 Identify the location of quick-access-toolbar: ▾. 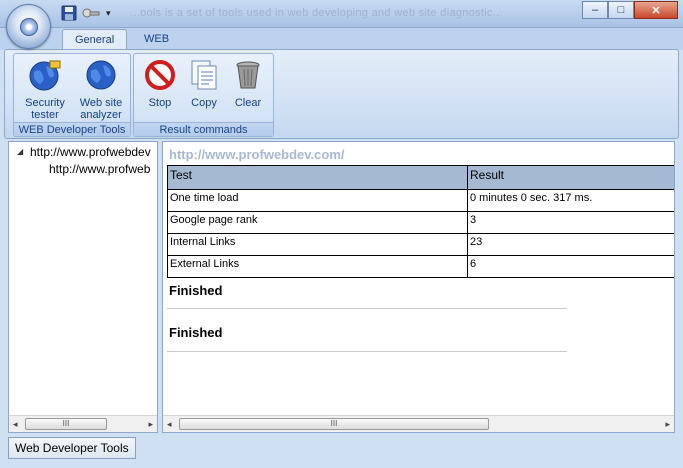
(85, 13).